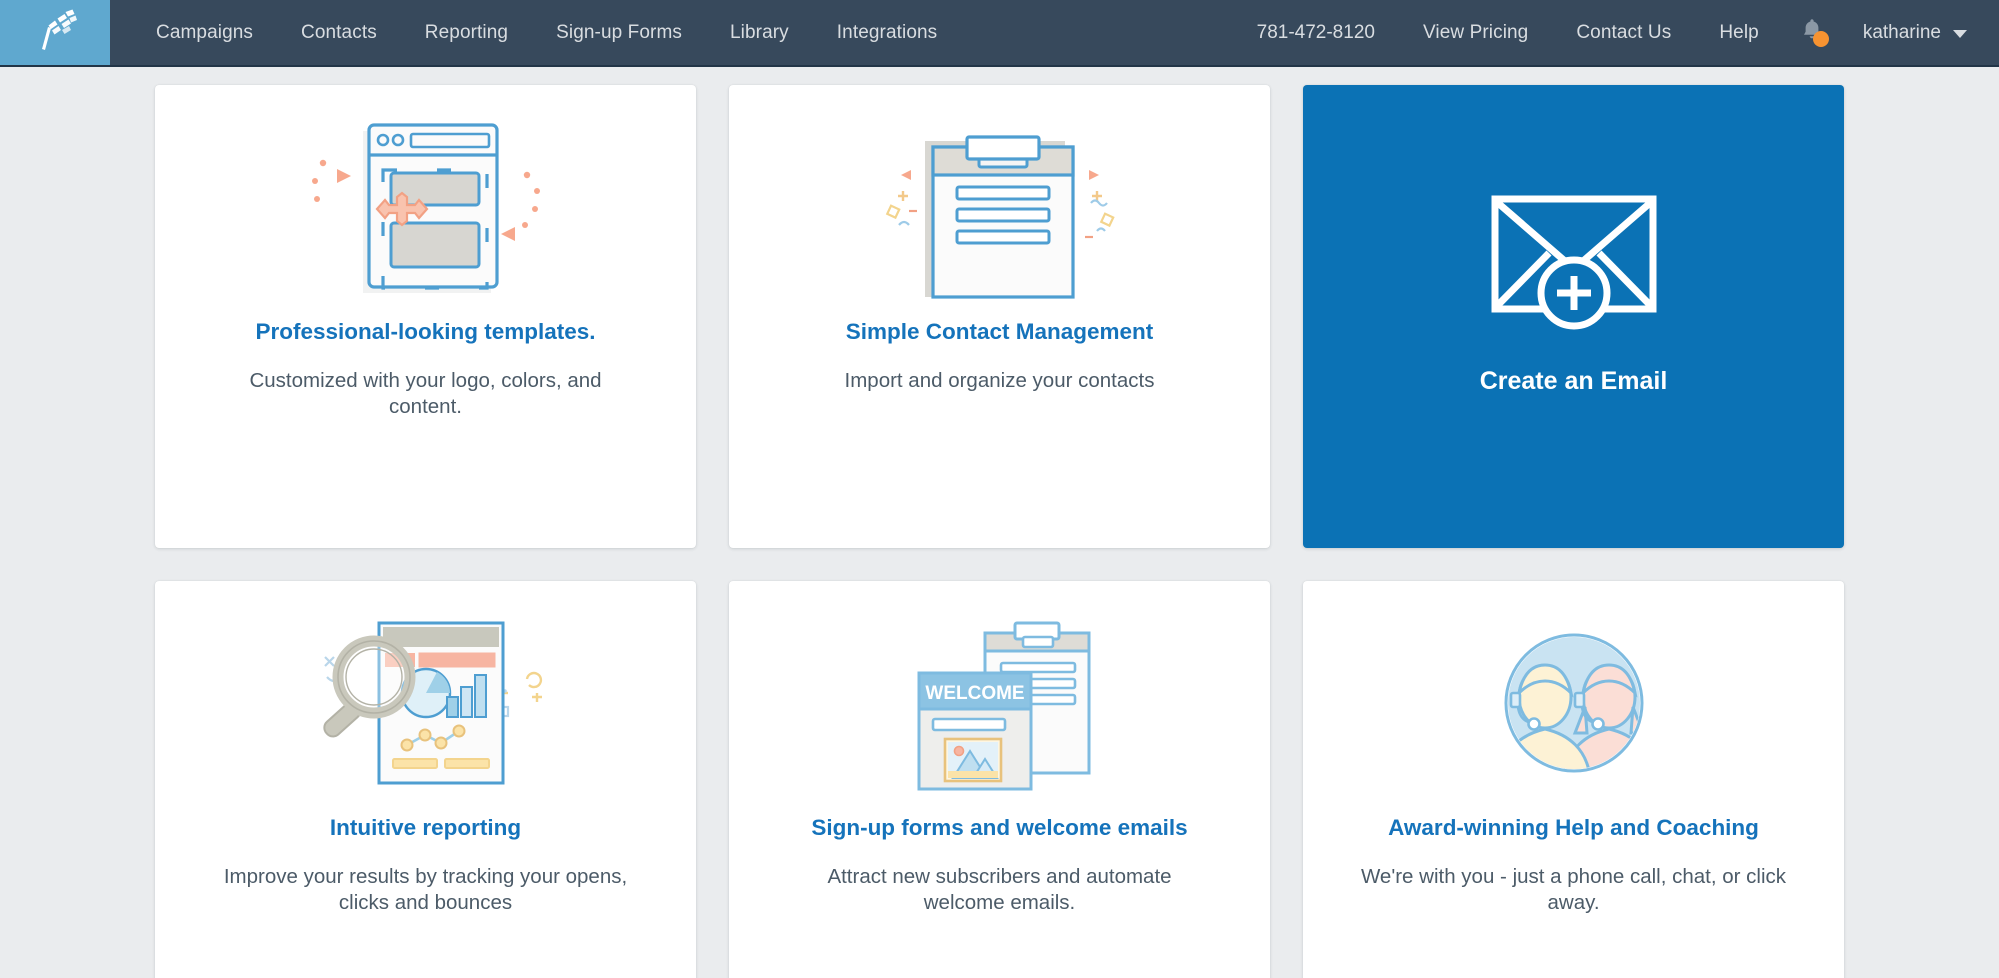 The height and width of the screenshot is (978, 1999). Describe the element at coordinates (1573, 381) in the screenshot. I see `card-accent-label: Create an Email` at that location.